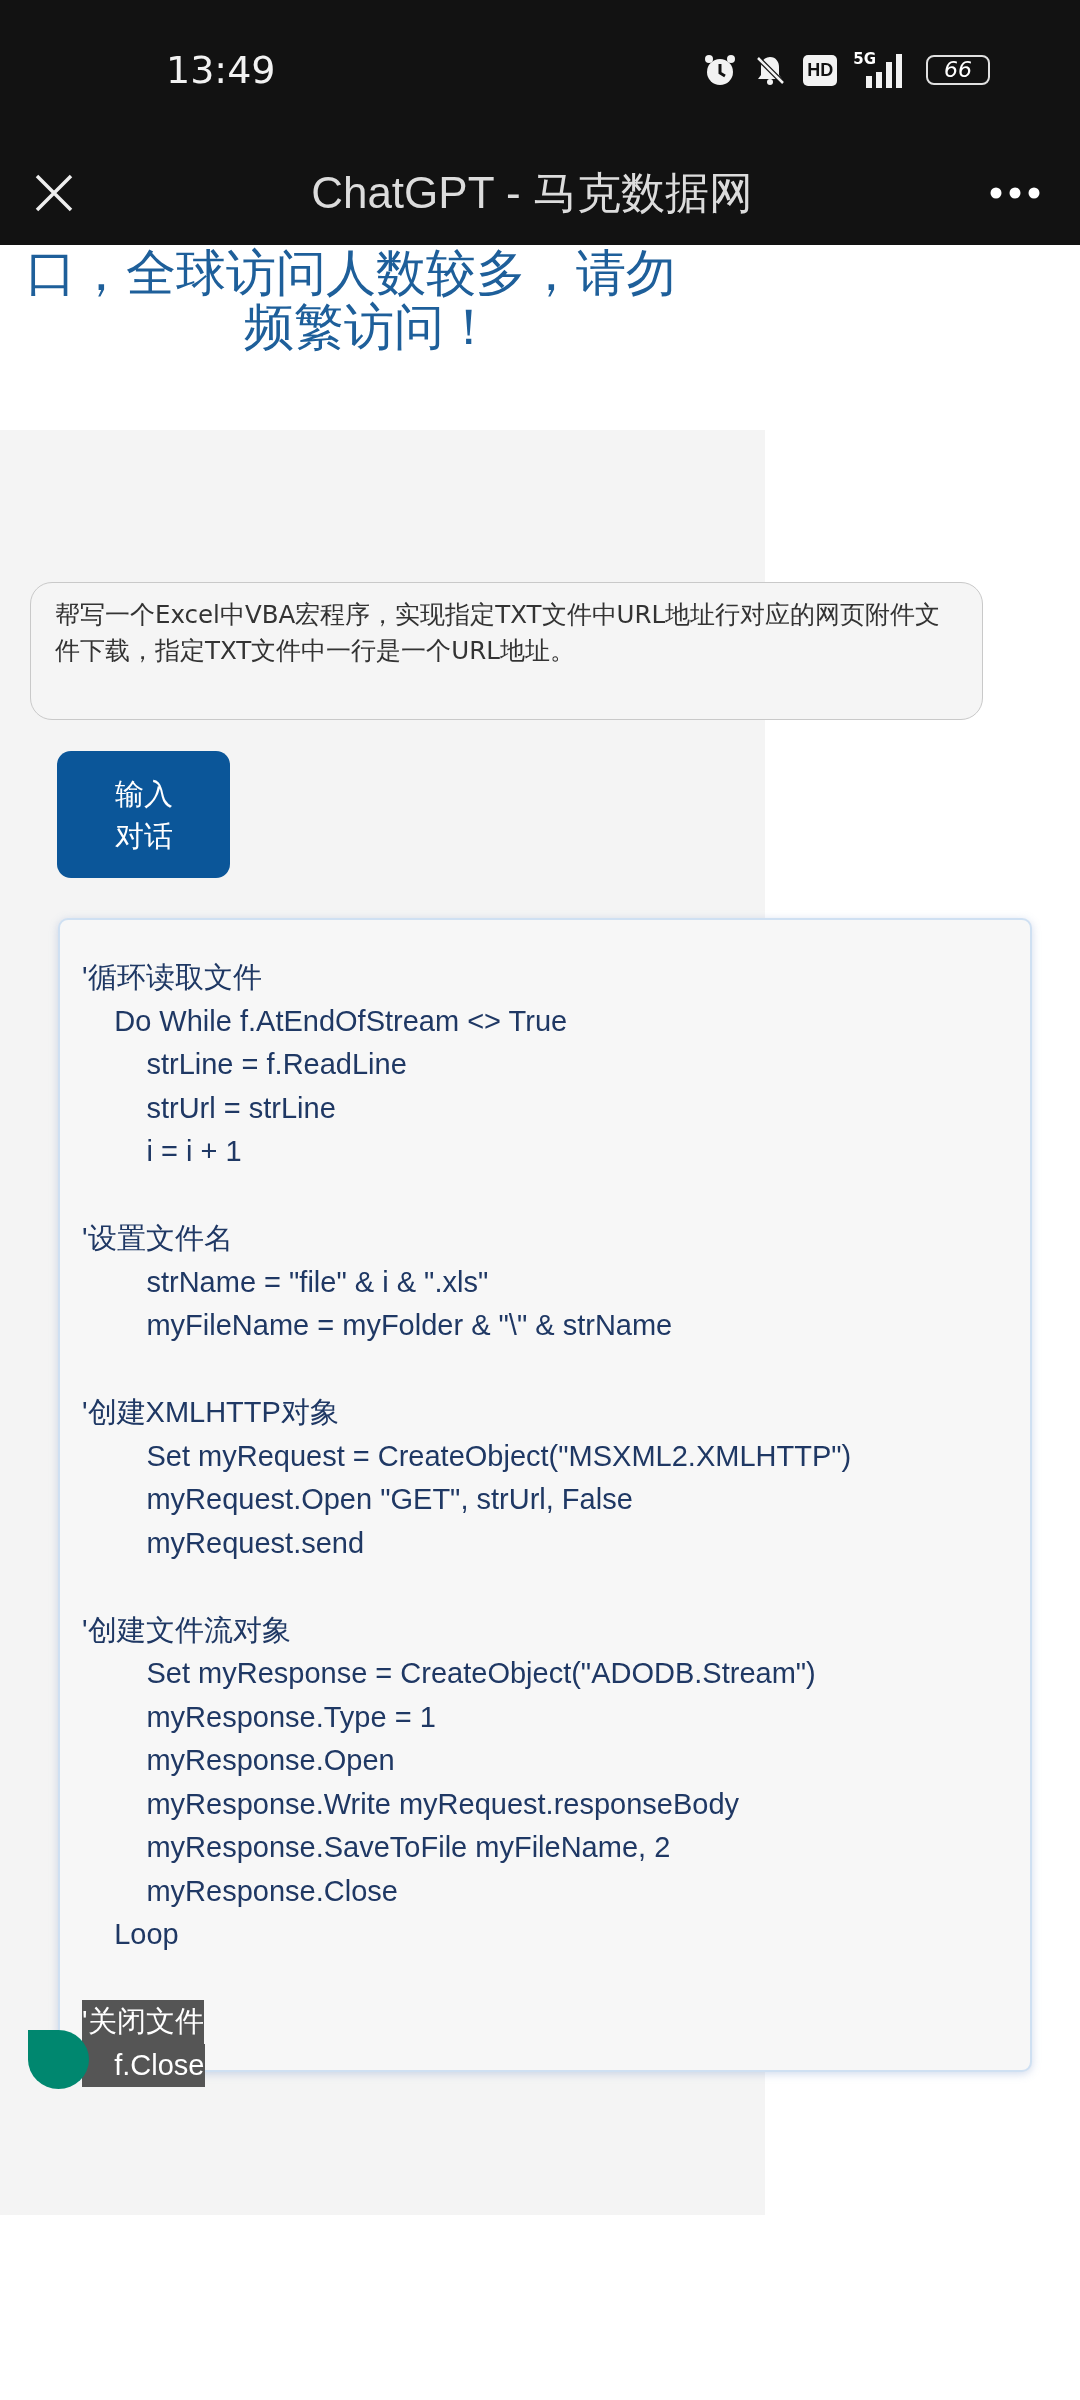  What do you see at coordinates (532, 192) in the screenshot?
I see `page-title: ChatGPT - 马克数据网` at bounding box center [532, 192].